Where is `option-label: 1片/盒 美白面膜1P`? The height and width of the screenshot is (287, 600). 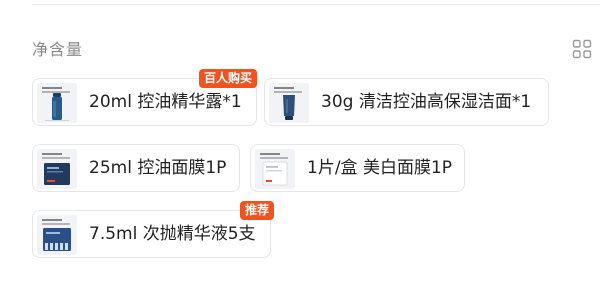 option-label: 1片/盒 美白面膜1P is located at coordinates (380, 168).